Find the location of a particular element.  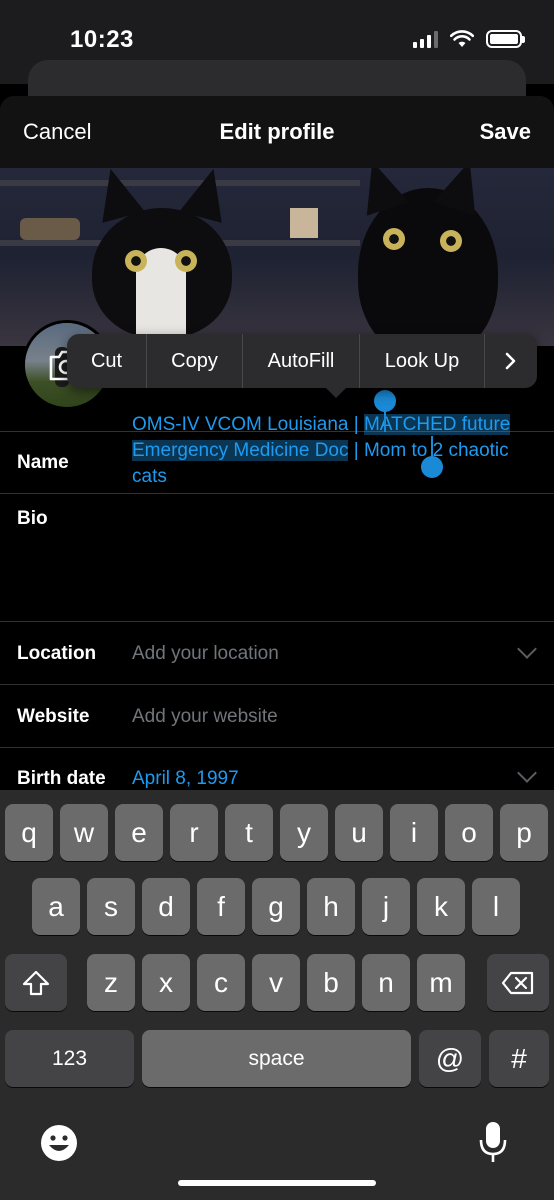

key-u: u is located at coordinates (359, 832).